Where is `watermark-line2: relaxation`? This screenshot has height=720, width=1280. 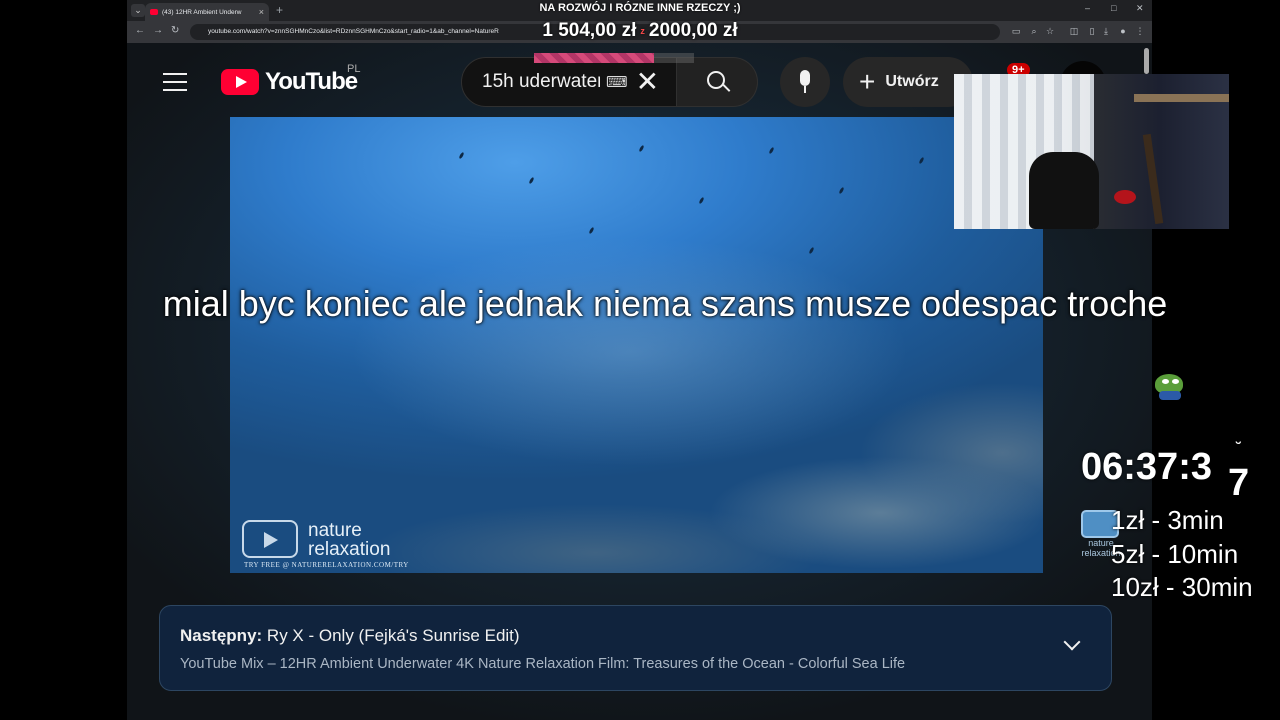
watermark-line2: relaxation is located at coordinates (349, 549).